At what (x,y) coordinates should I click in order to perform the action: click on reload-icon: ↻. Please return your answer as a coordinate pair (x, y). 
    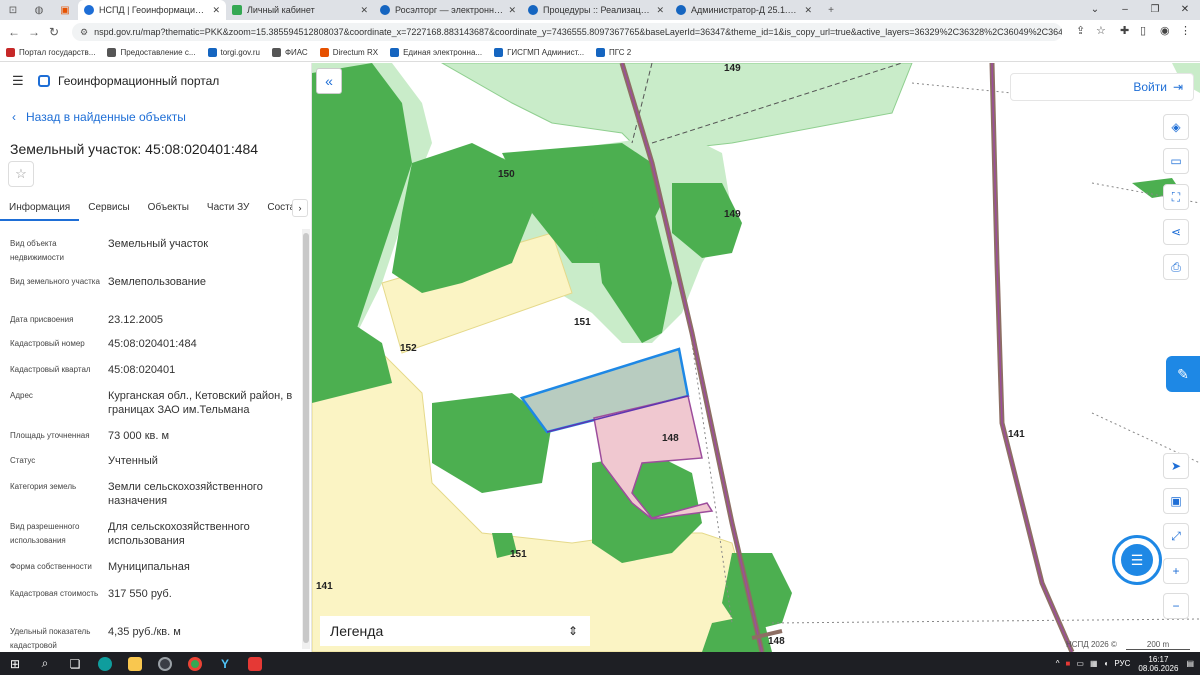
    Looking at the image, I should click on (54, 32).